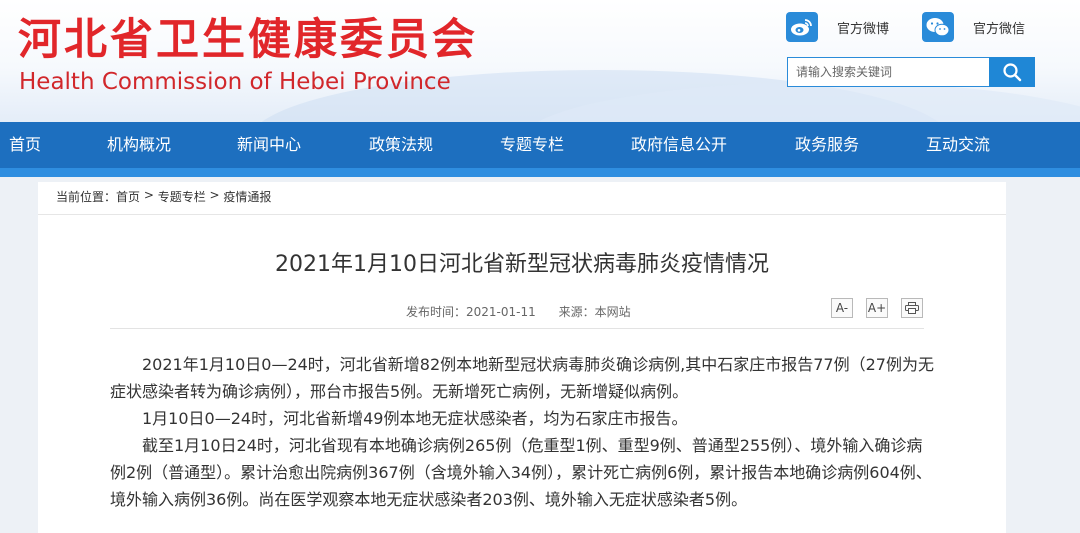 The image size is (1080, 533). What do you see at coordinates (999, 27) in the screenshot?
I see `wechat-label: 官方微信` at bounding box center [999, 27].